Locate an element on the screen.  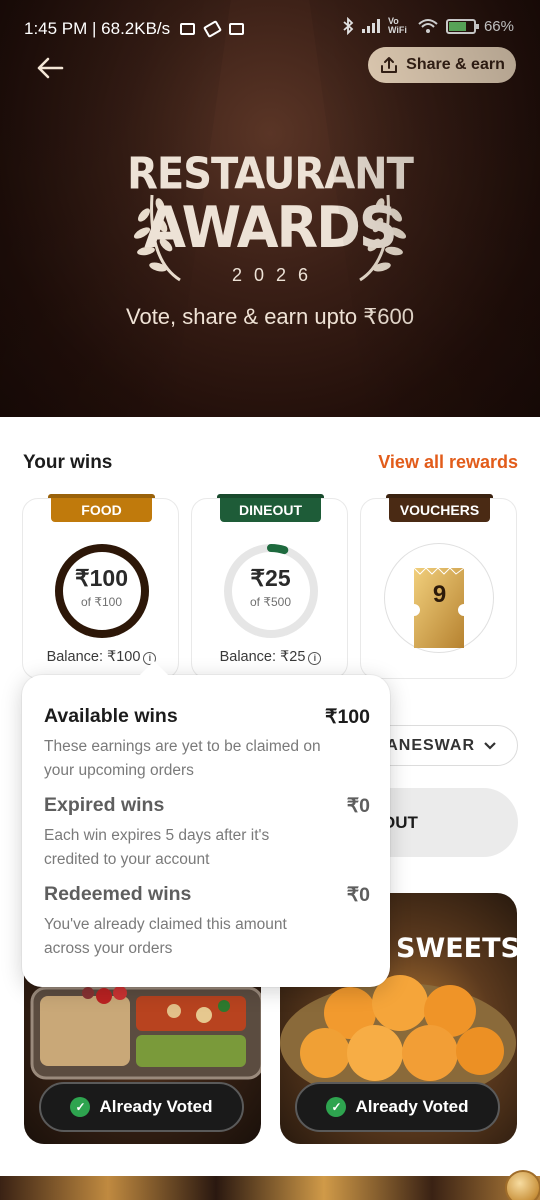
view-all-rewards-link: View all rewards is located at coordinates (448, 462).